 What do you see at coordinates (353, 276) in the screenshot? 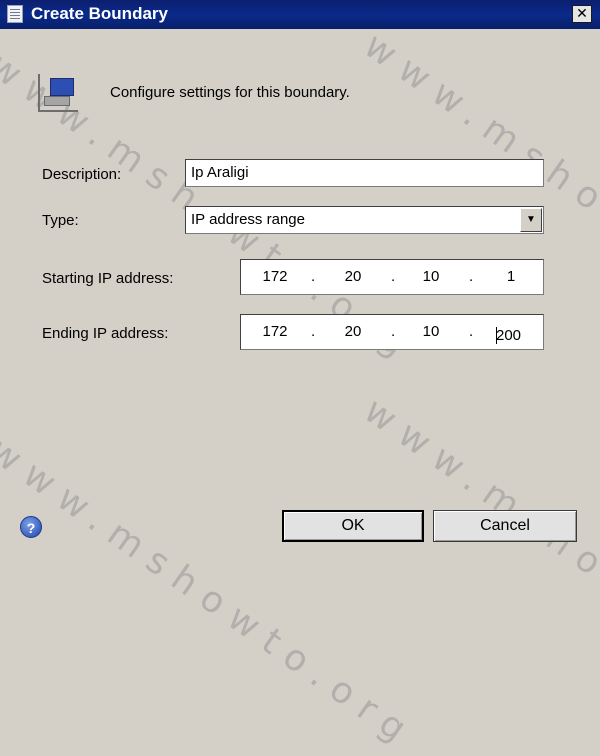
I see `start-ip-octet-2: 20` at bounding box center [353, 276].